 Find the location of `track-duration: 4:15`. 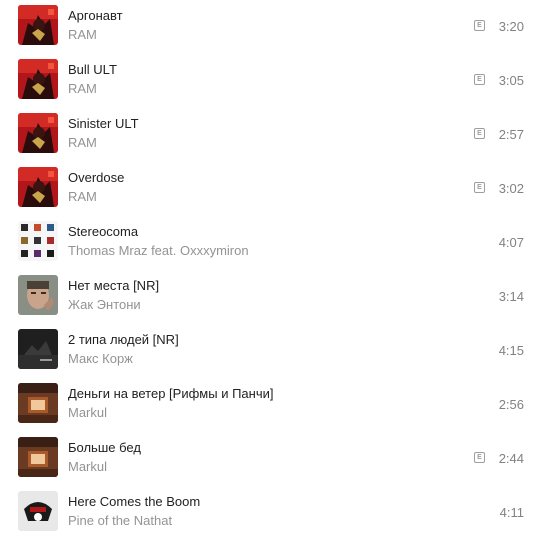

track-duration: 4:15 is located at coordinates (511, 350).